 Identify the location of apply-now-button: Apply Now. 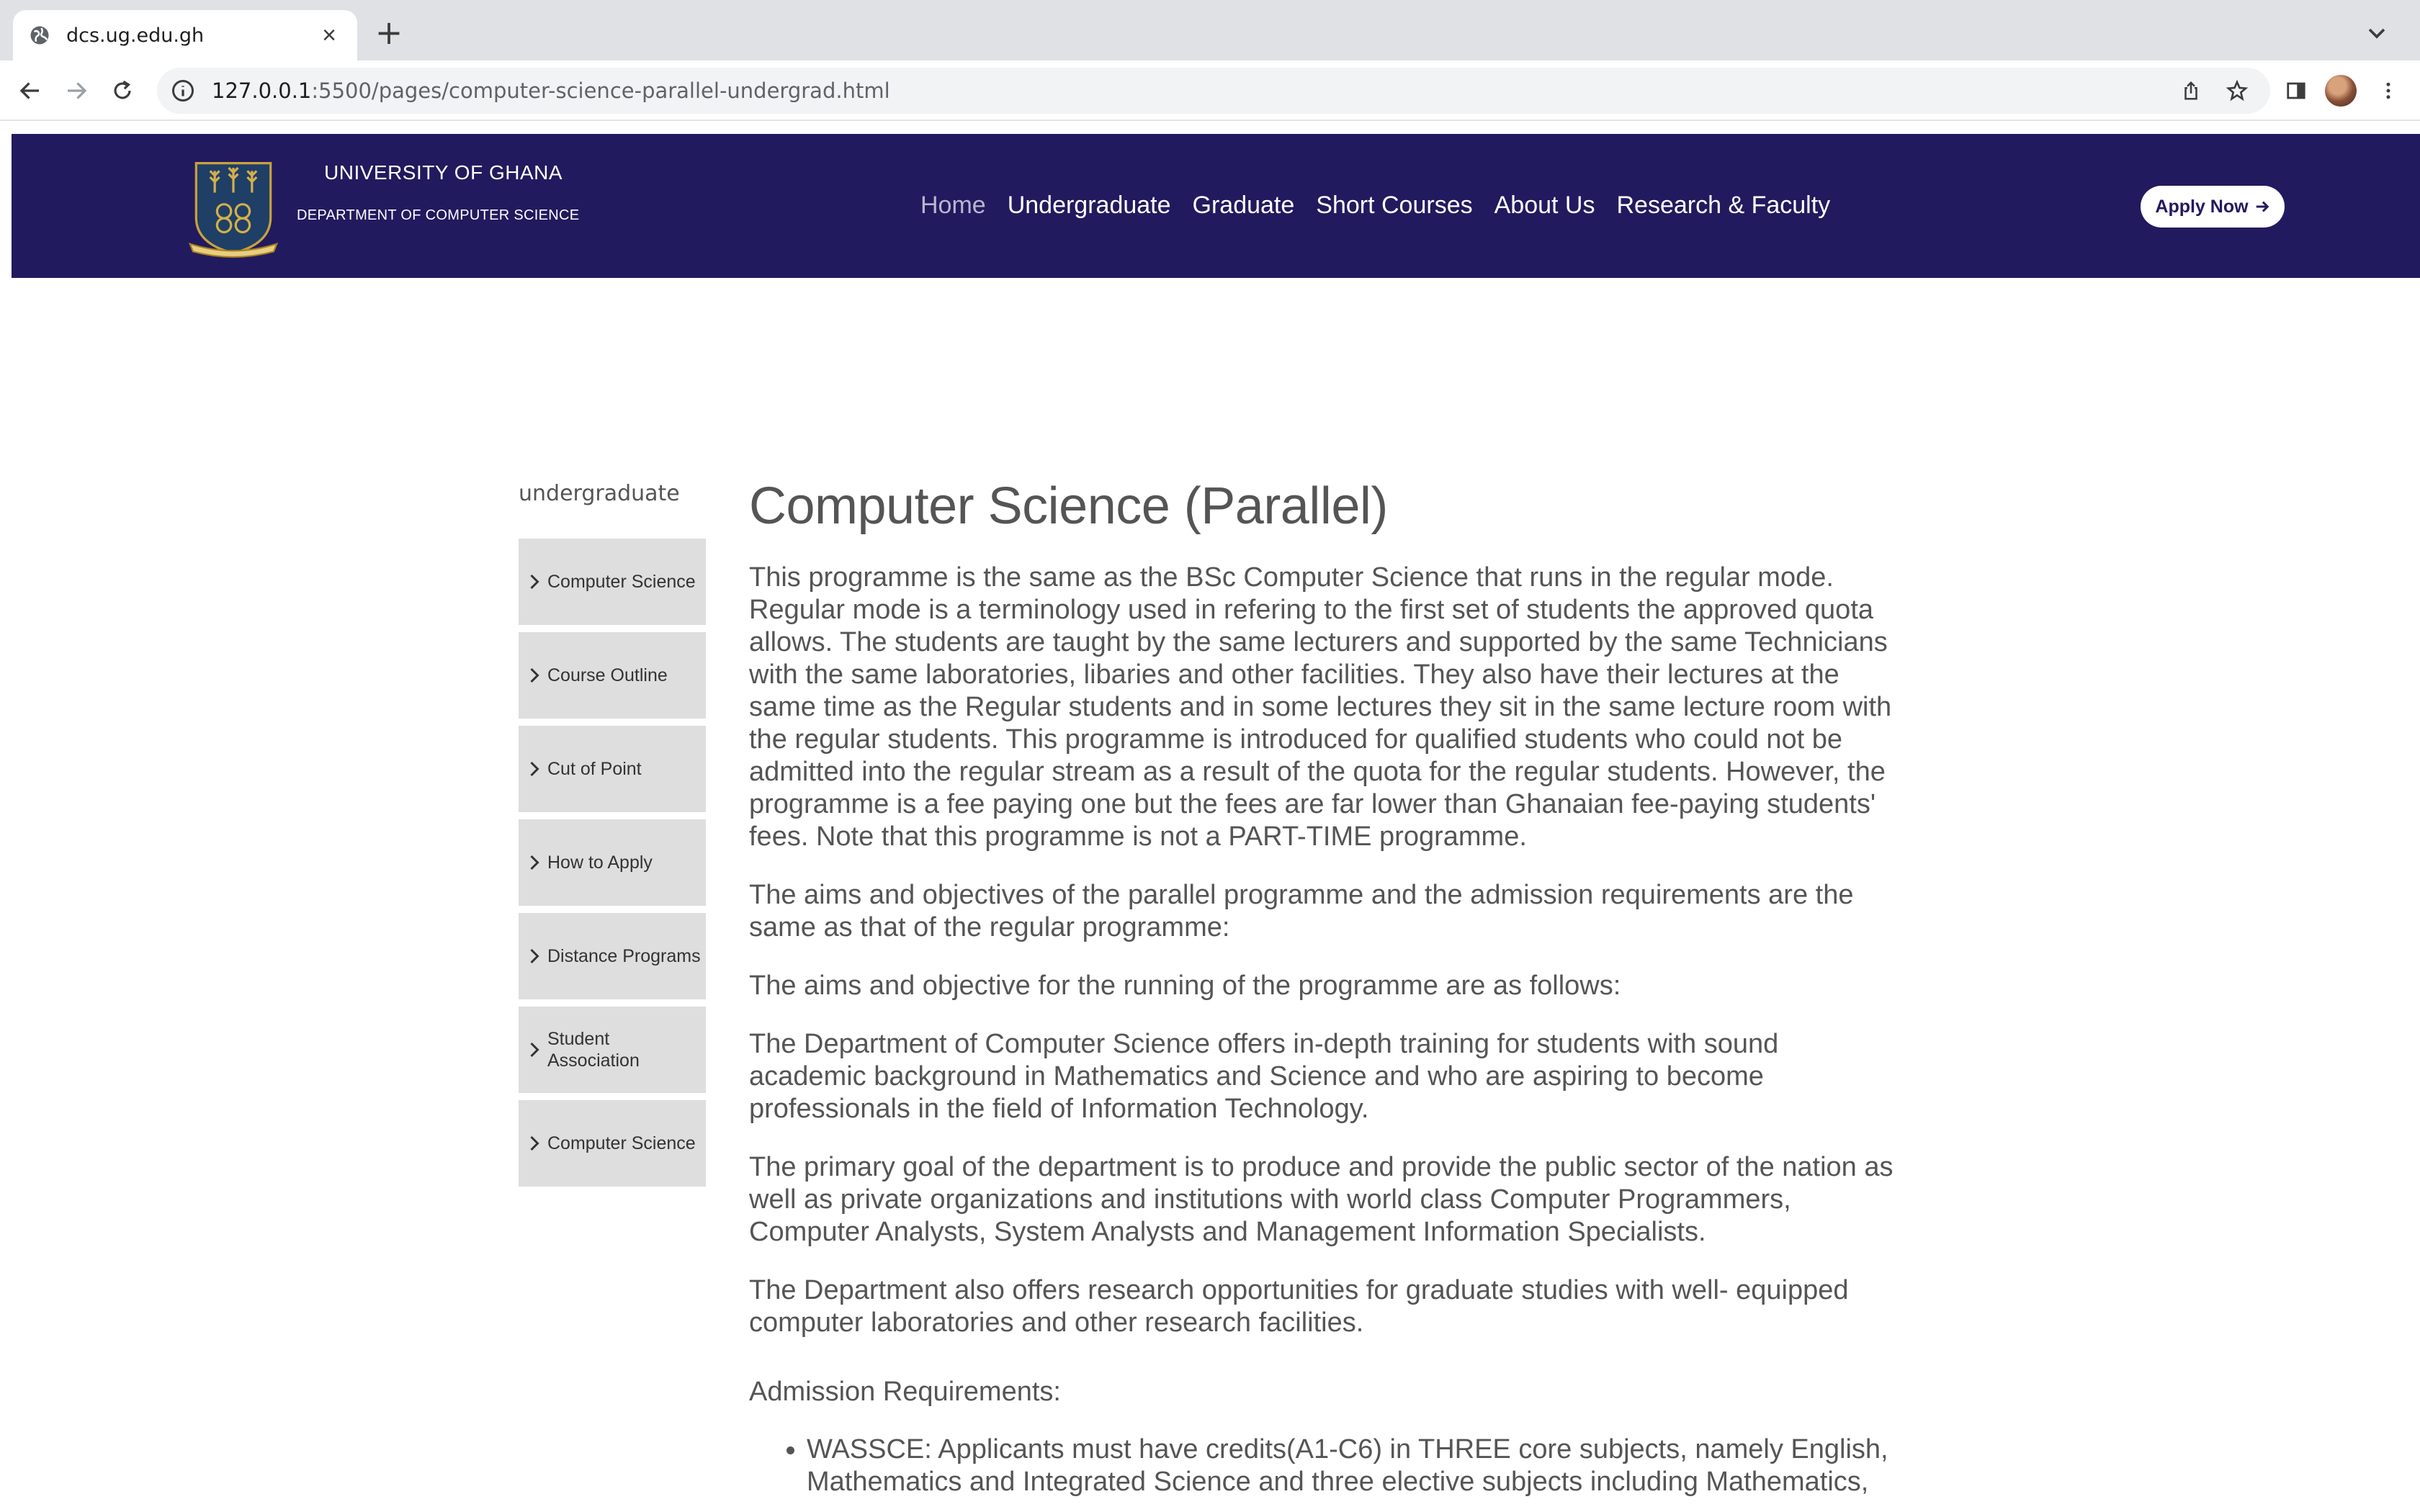
(2213, 207).